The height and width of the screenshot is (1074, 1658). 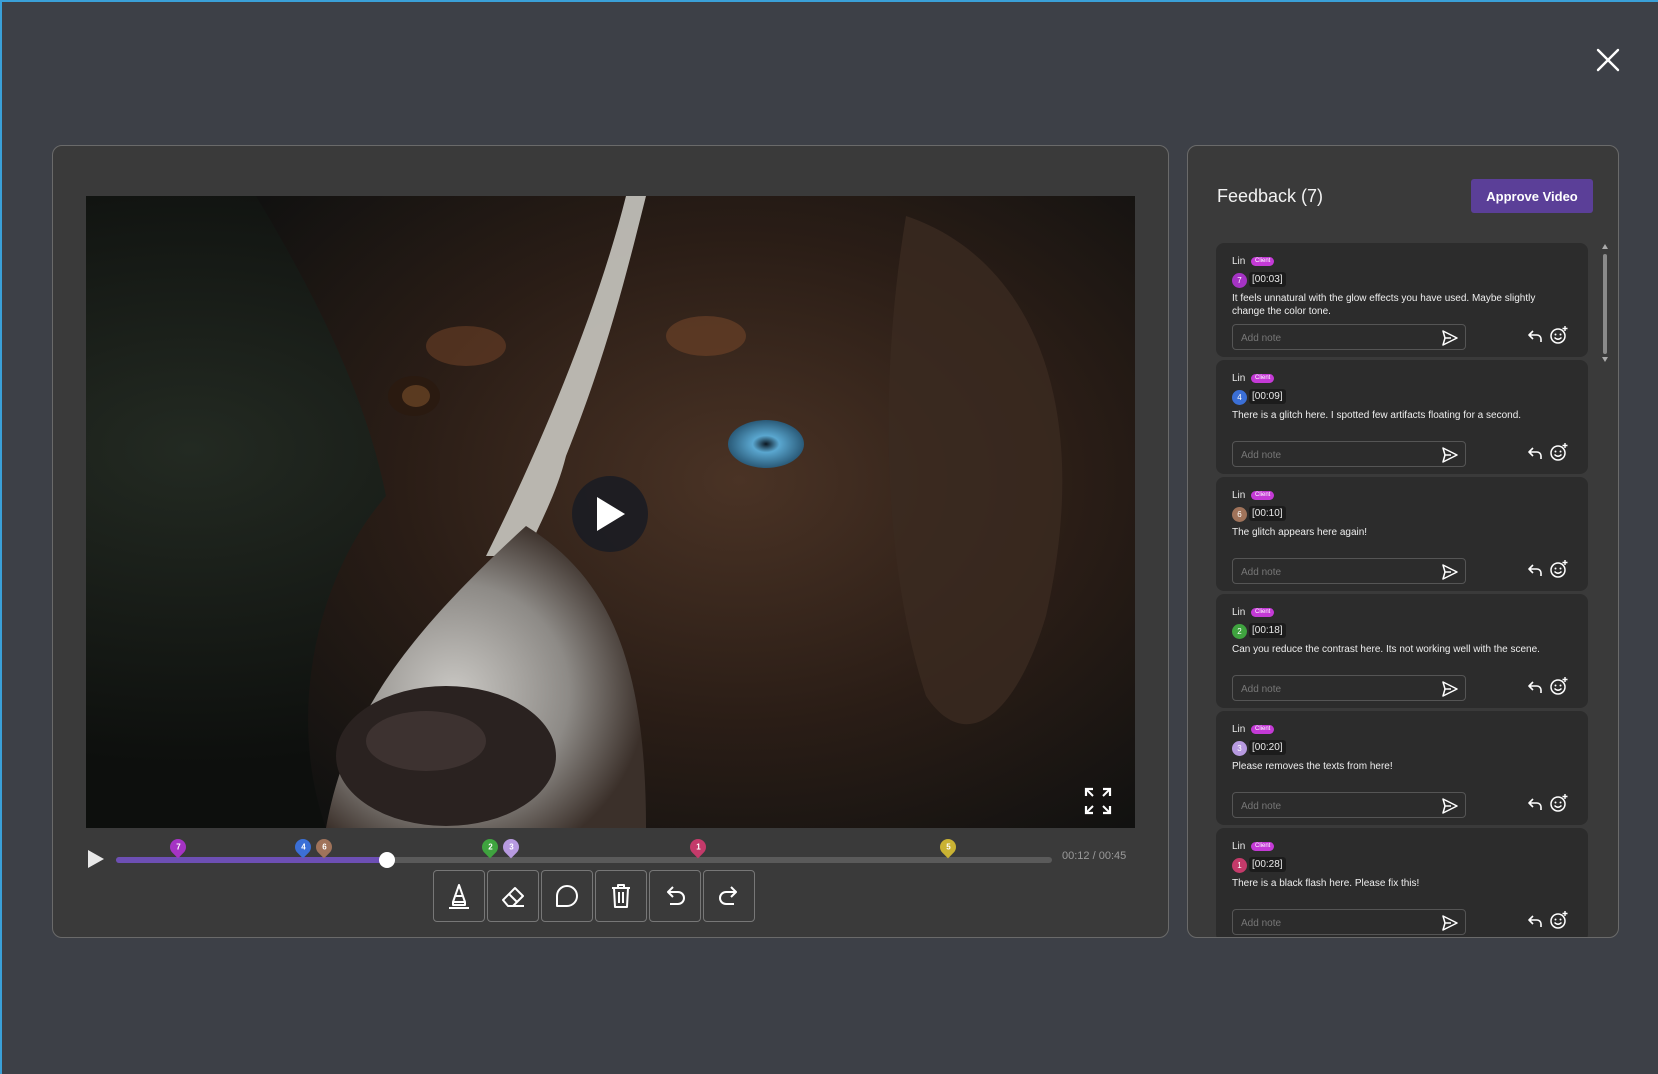 I want to click on scrollbar-thumb, so click(x=1605, y=304).